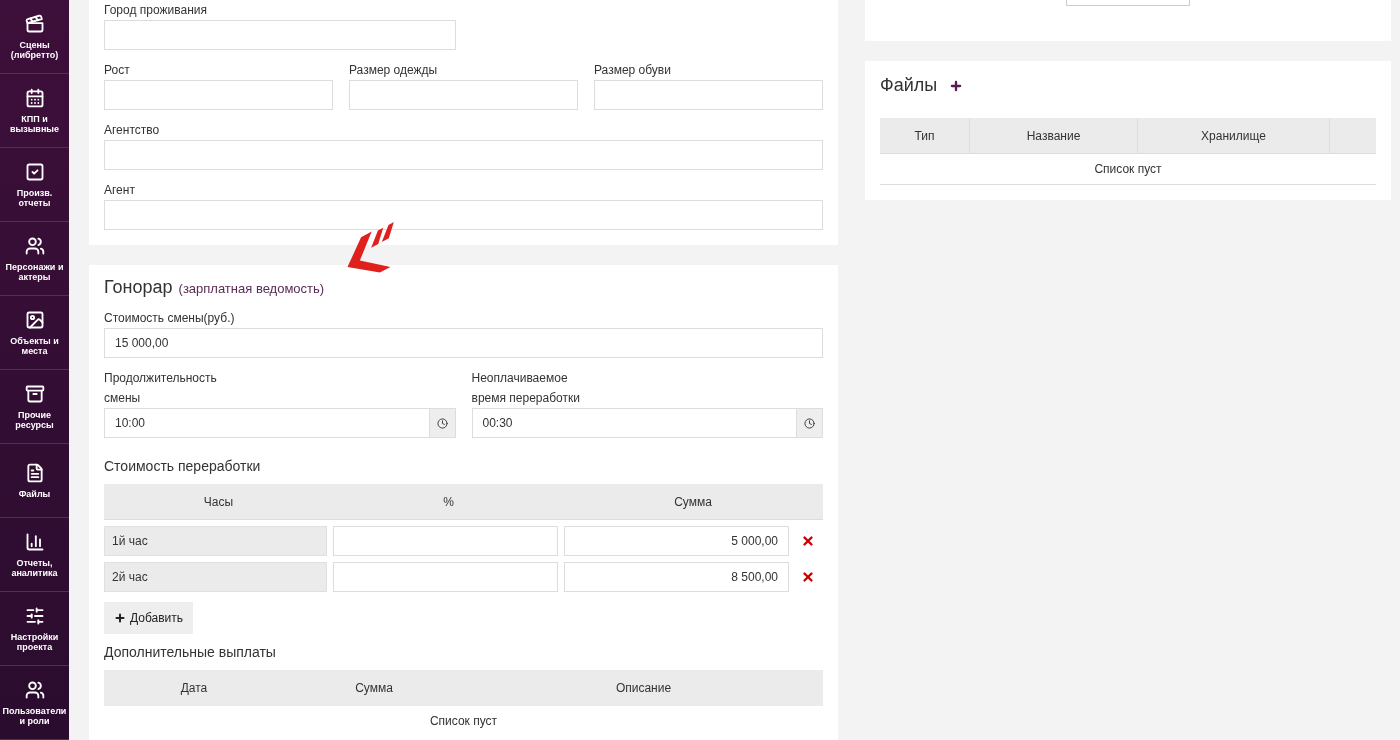 This screenshot has width=1400, height=740. What do you see at coordinates (138, 287) in the screenshot?
I see `section-title: Гонорар` at bounding box center [138, 287].